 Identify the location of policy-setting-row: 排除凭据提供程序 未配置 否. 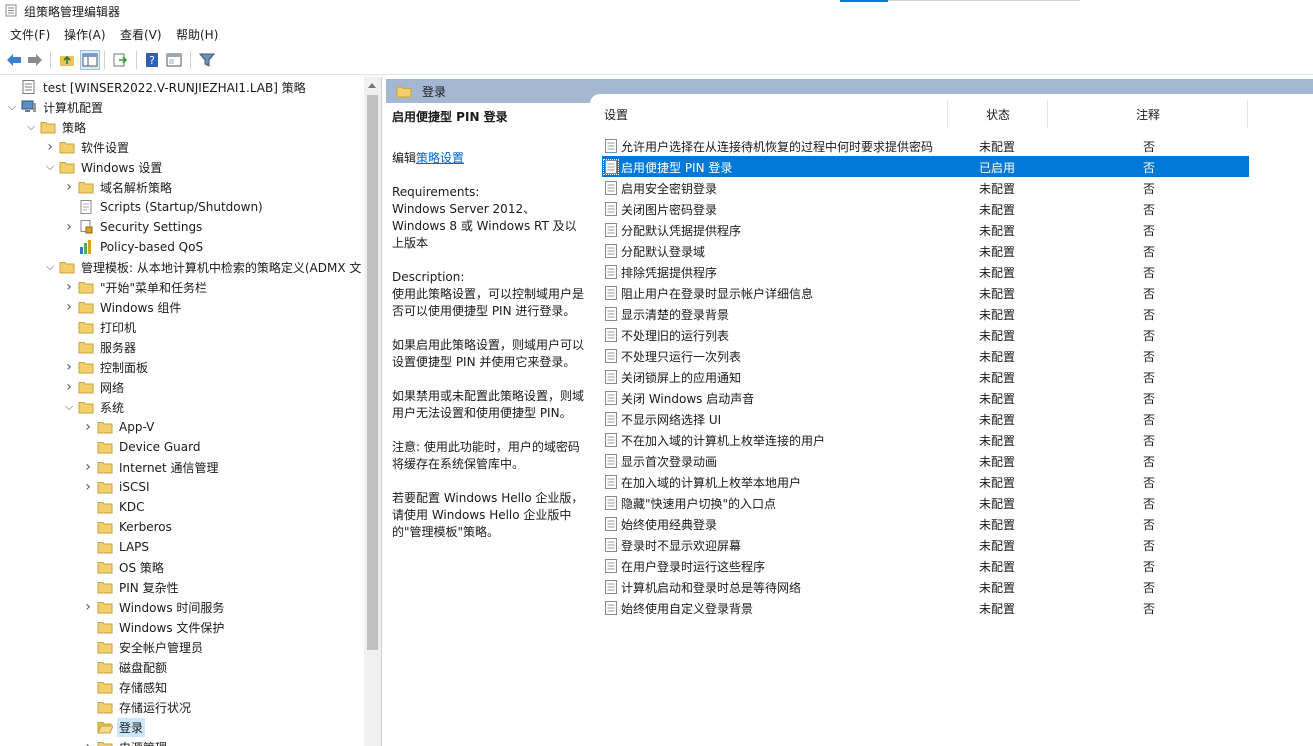
(925, 271).